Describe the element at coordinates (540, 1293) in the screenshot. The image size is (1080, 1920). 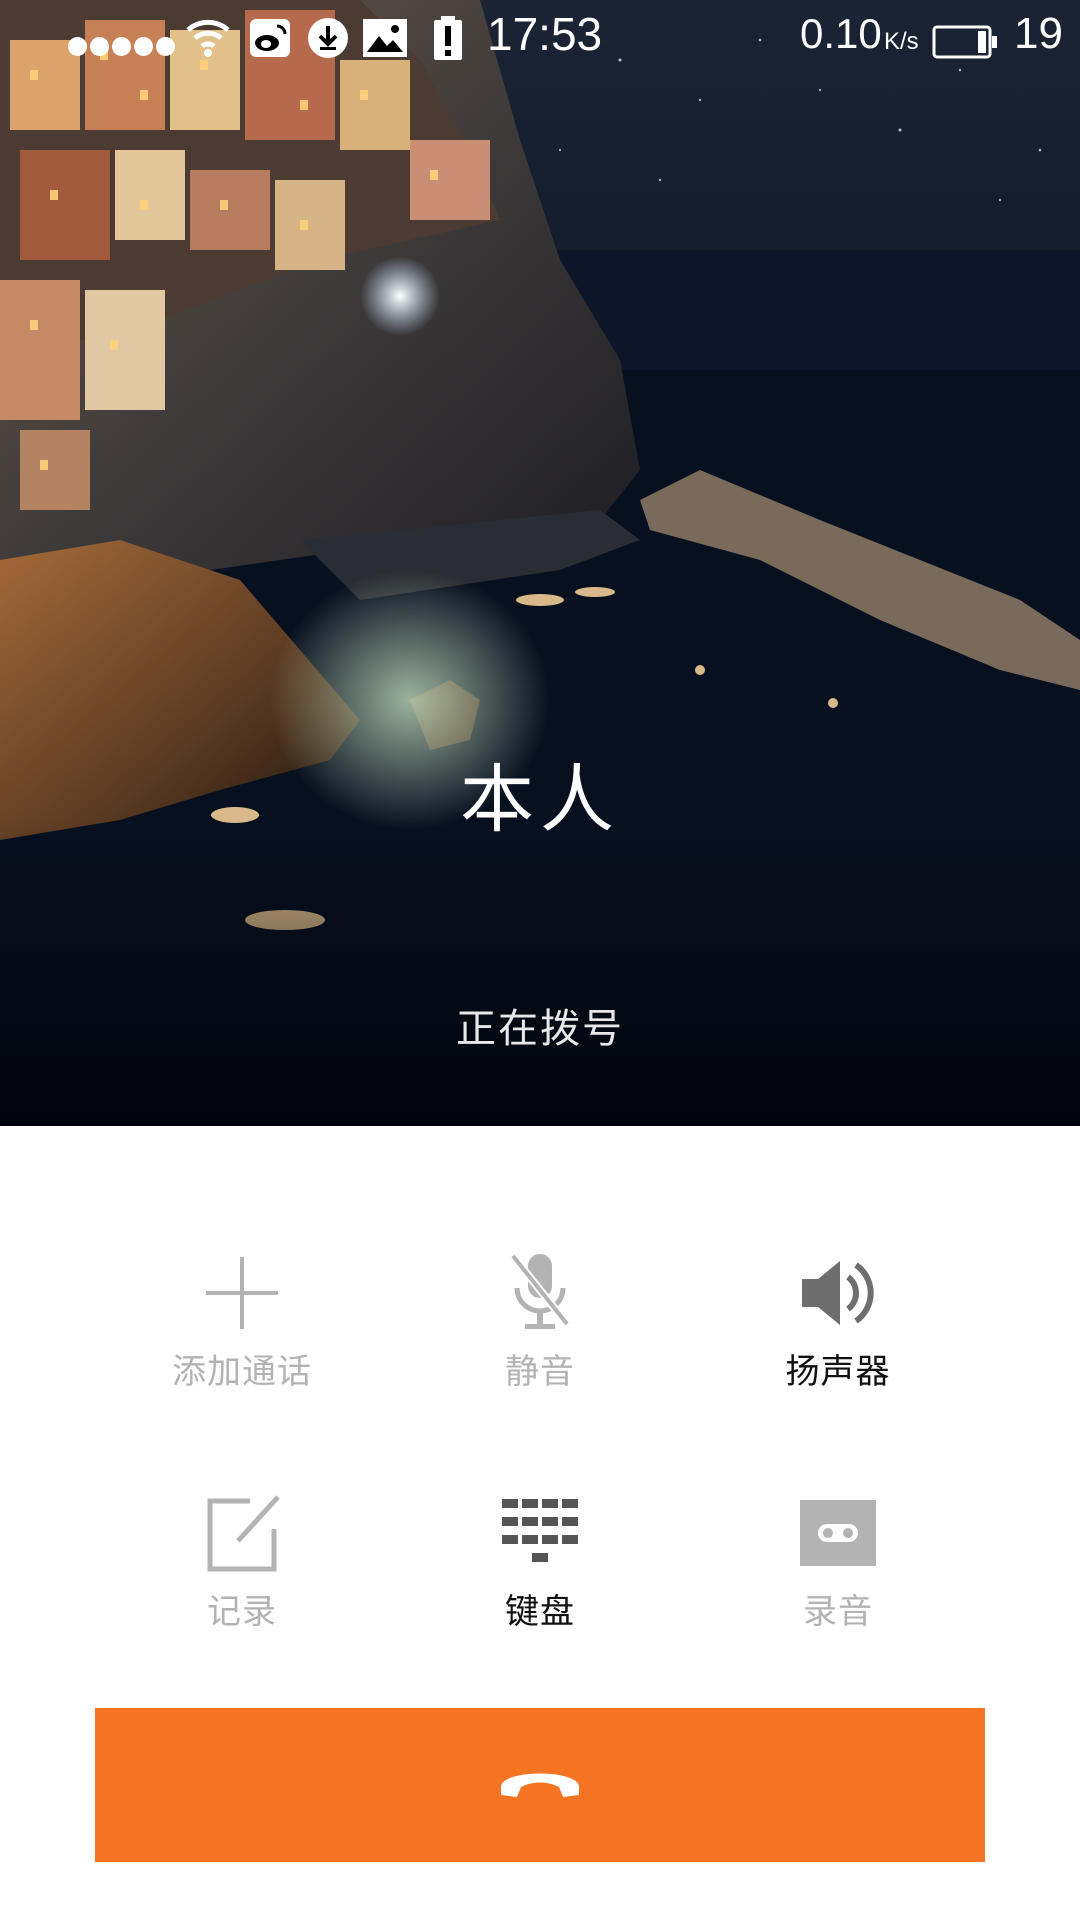
I see `mic-off-icon` at that location.